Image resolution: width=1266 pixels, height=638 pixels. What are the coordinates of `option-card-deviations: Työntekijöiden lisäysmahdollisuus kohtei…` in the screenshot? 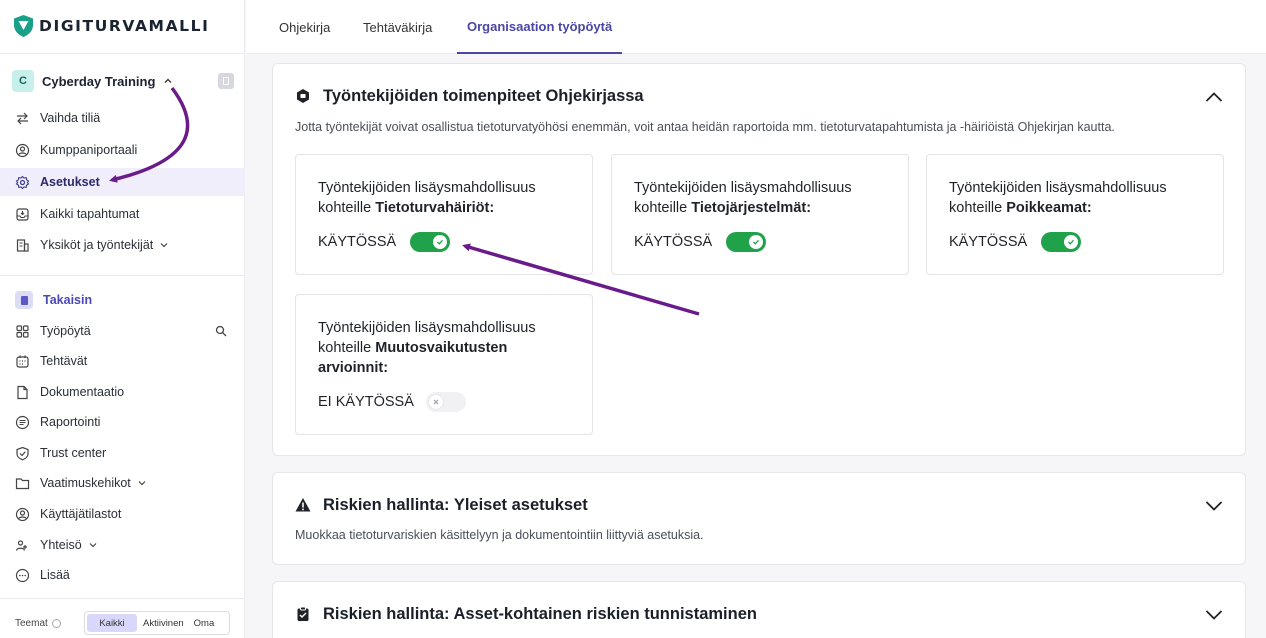 It's located at (1075, 214).